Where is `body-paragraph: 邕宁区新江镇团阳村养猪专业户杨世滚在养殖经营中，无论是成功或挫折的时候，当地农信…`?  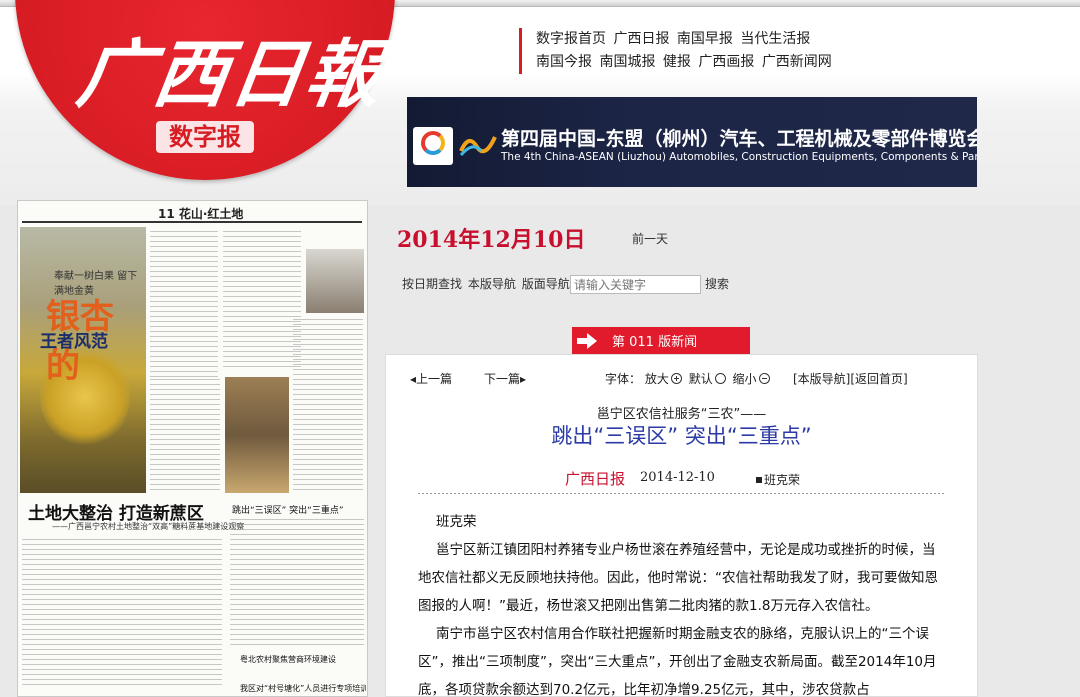 body-paragraph: 邕宁区新江镇团阳村养猪专业户杨世滚在养殖经营中，无论是成功或挫折的时候，当地农信… is located at coordinates (678, 578).